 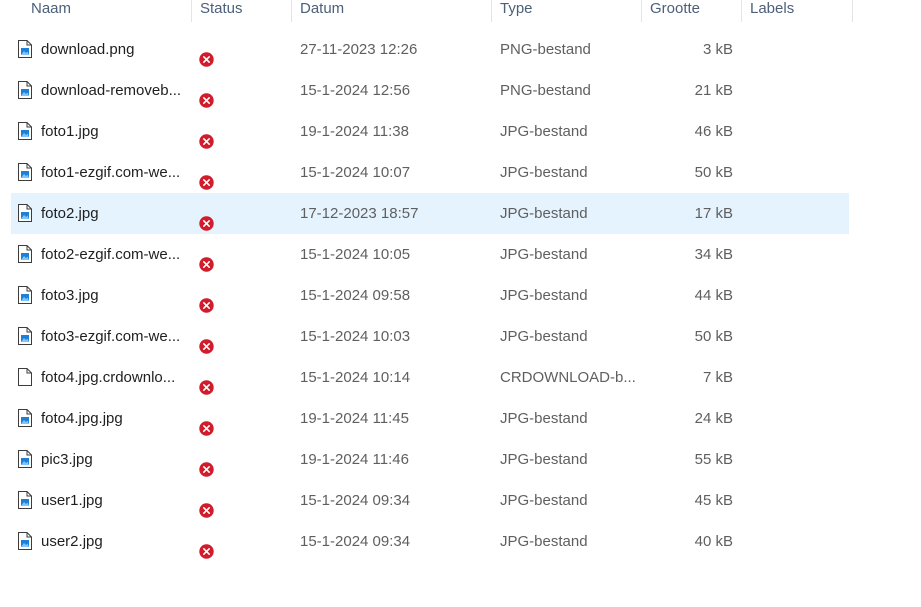 What do you see at coordinates (713, 500) in the screenshot?
I see `file-size: 45 kB` at bounding box center [713, 500].